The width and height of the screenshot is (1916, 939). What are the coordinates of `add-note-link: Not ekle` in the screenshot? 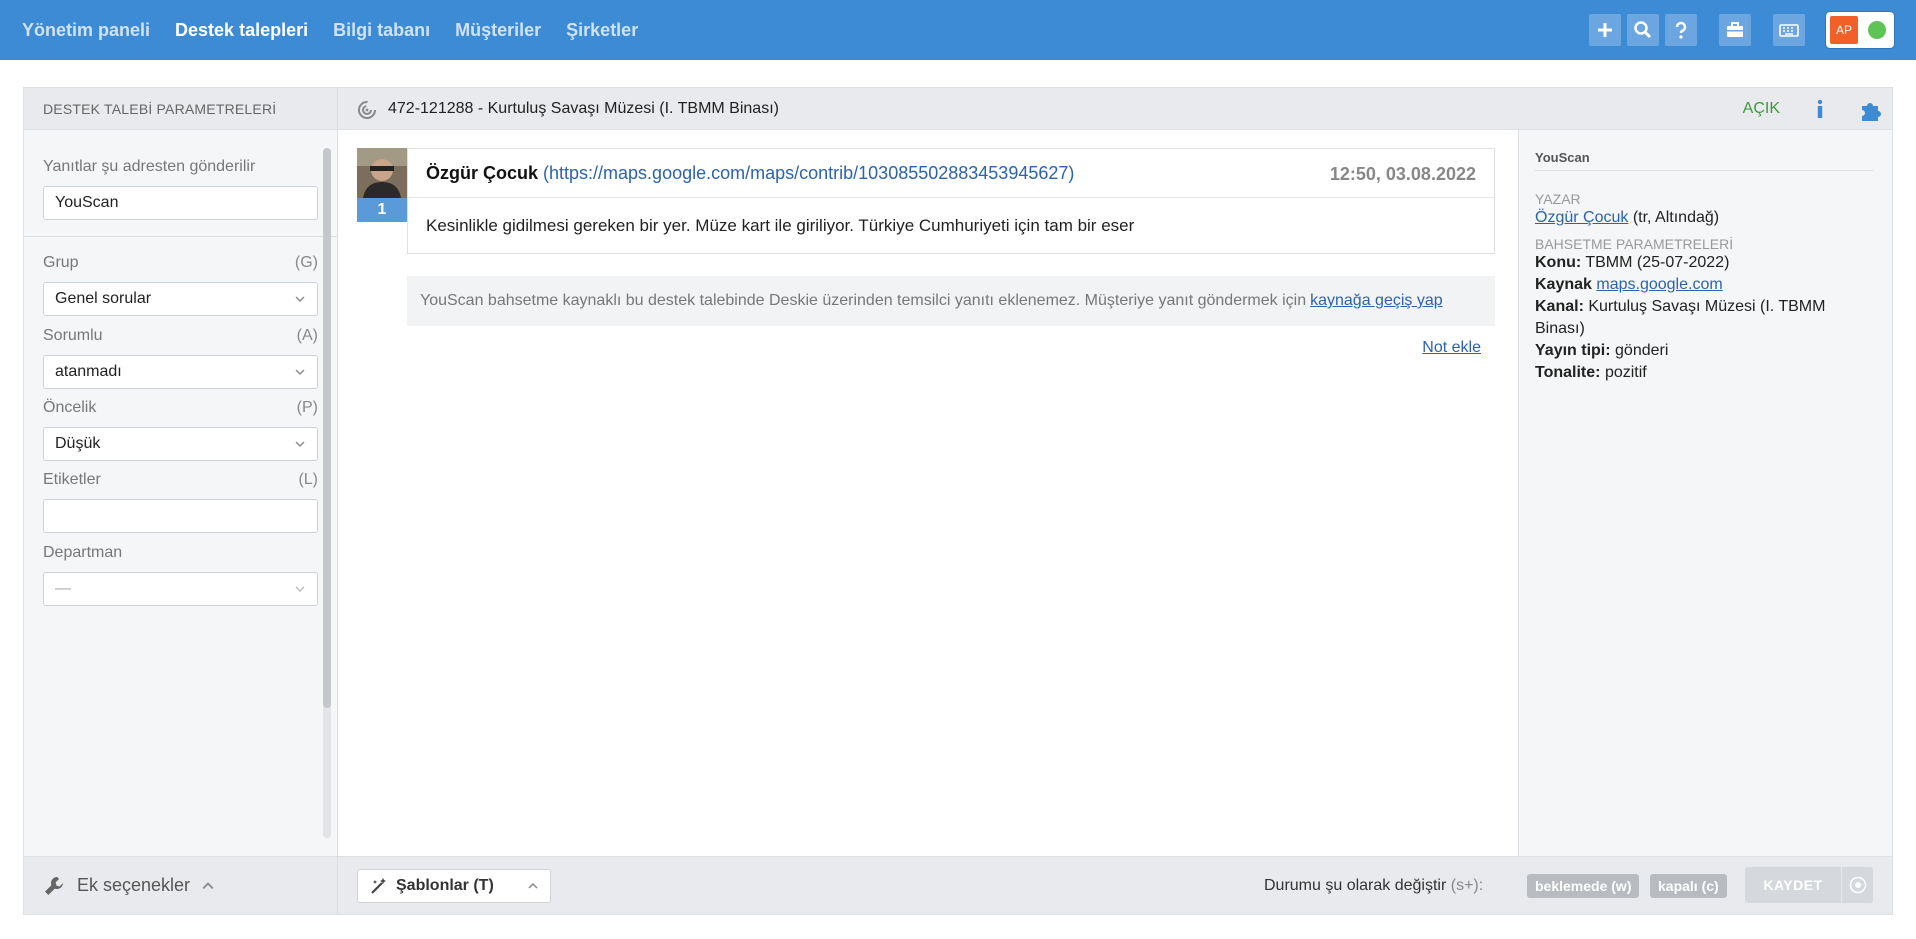 It's located at (1451, 348).